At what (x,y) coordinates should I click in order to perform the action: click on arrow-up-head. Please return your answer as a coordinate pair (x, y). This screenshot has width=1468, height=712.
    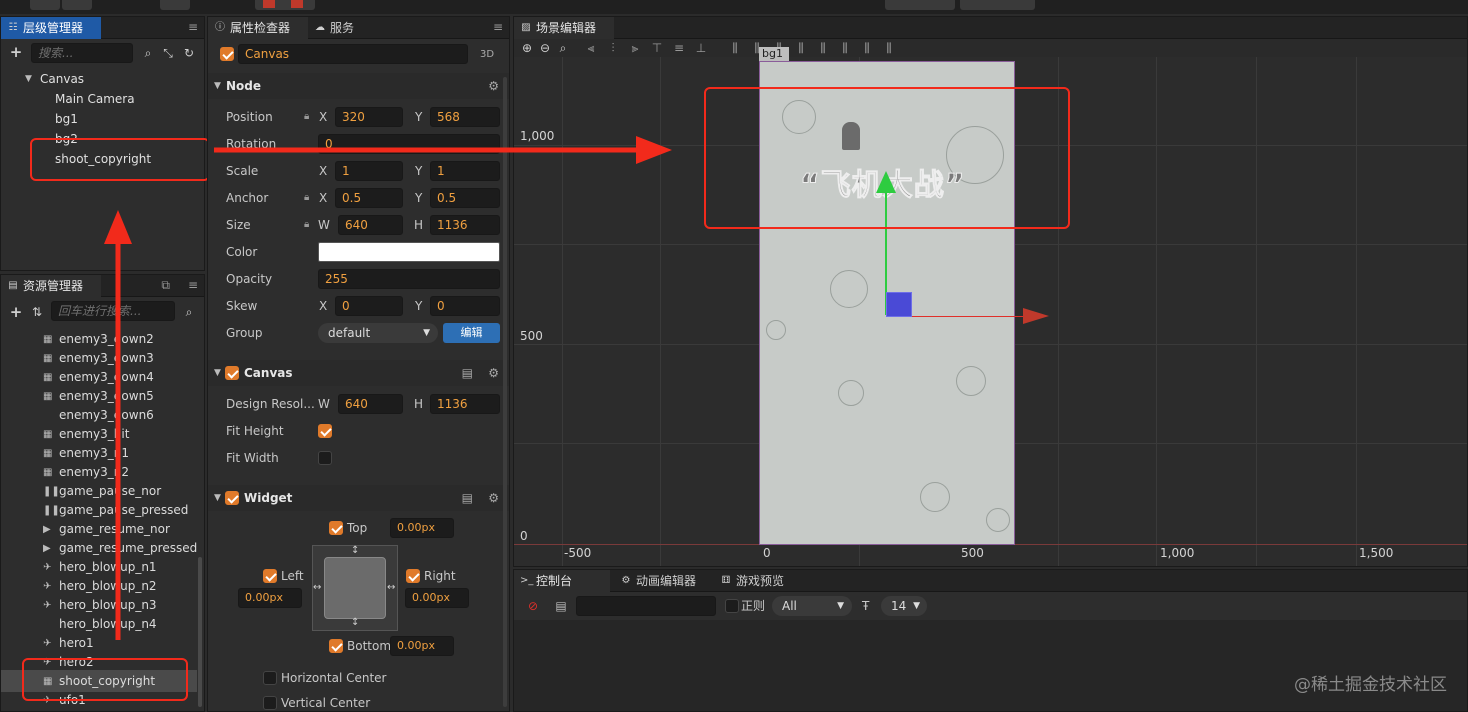
    Looking at the image, I should click on (118, 227).